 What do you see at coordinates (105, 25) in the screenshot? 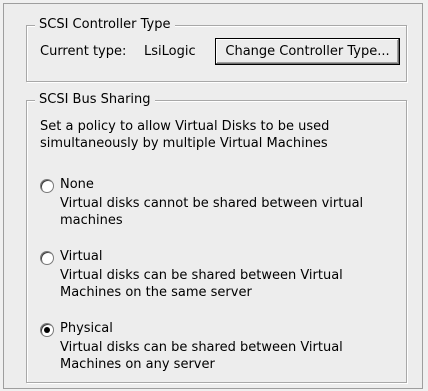
I see `scsi-controller-type-legend: SCSI Controller Type` at bounding box center [105, 25].